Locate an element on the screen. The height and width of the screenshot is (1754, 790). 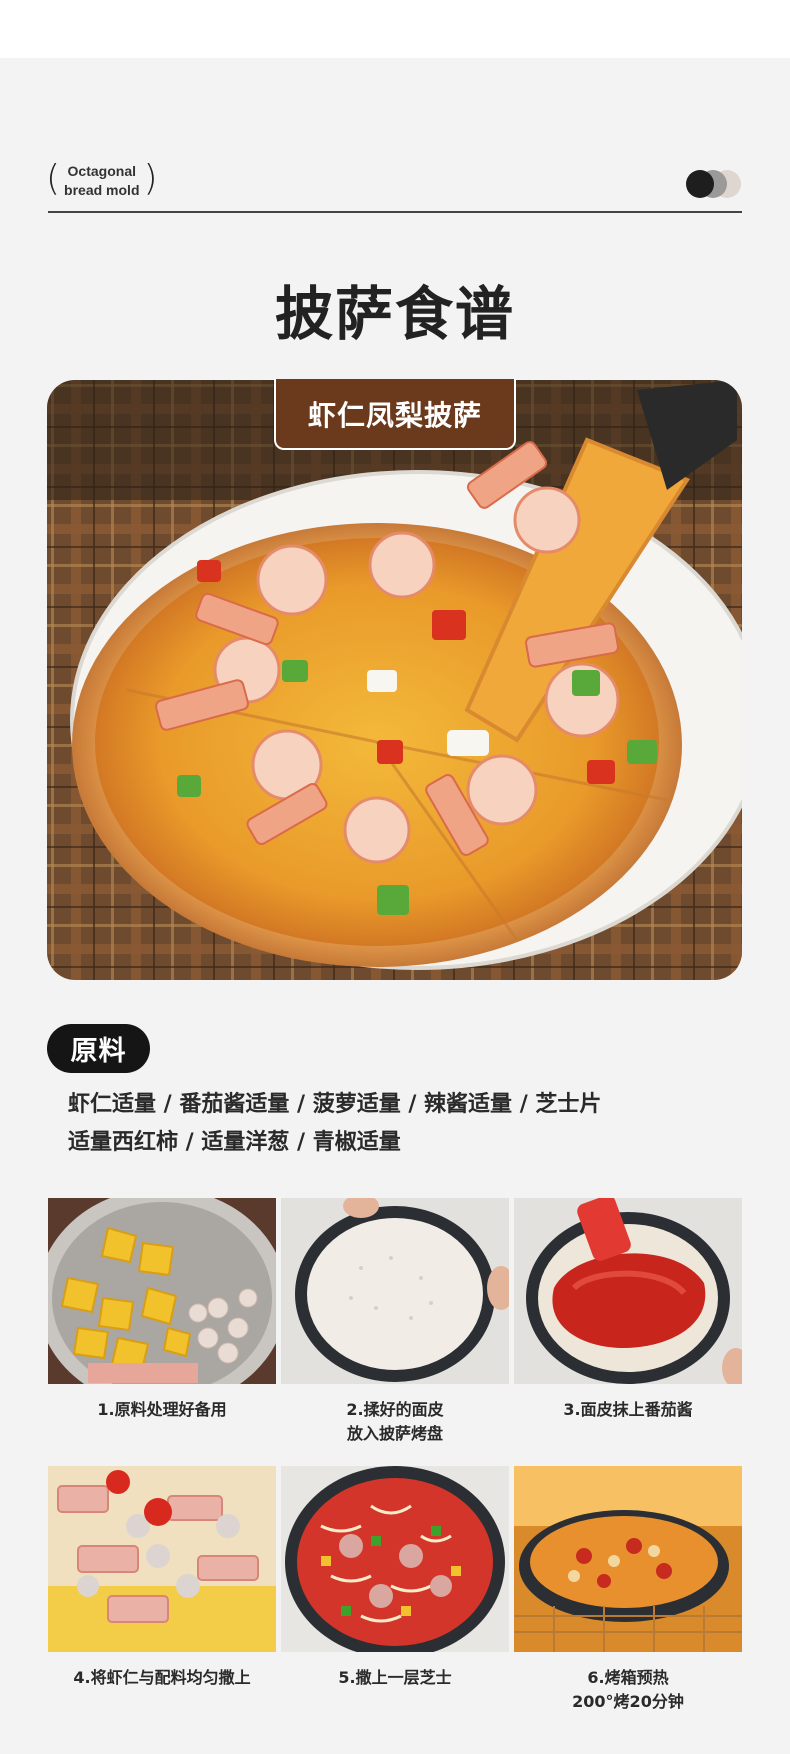
step-5-caption: 5.撒上一层芝士 is located at coordinates (395, 1678).